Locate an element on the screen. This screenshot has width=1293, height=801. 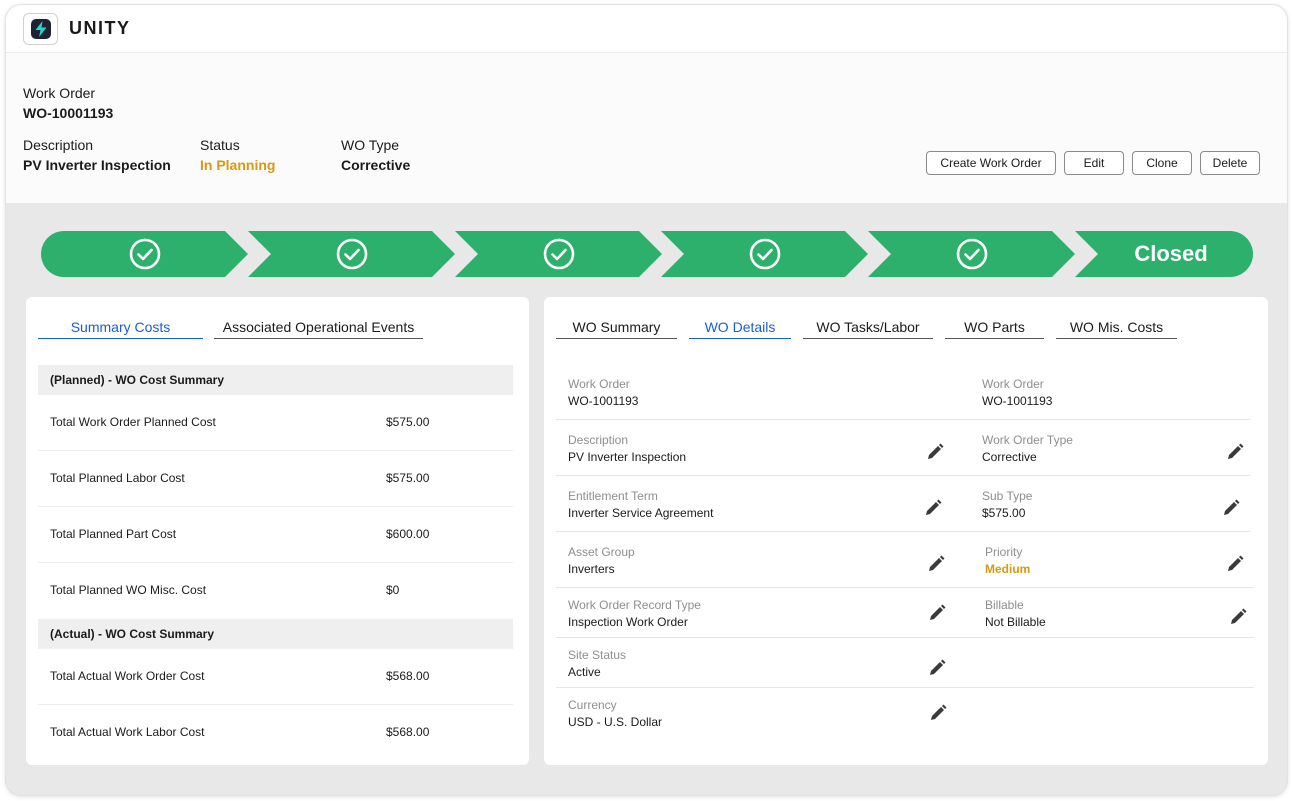
table-row: Total Actual Work Order Cost $568.00 is located at coordinates (275, 677).